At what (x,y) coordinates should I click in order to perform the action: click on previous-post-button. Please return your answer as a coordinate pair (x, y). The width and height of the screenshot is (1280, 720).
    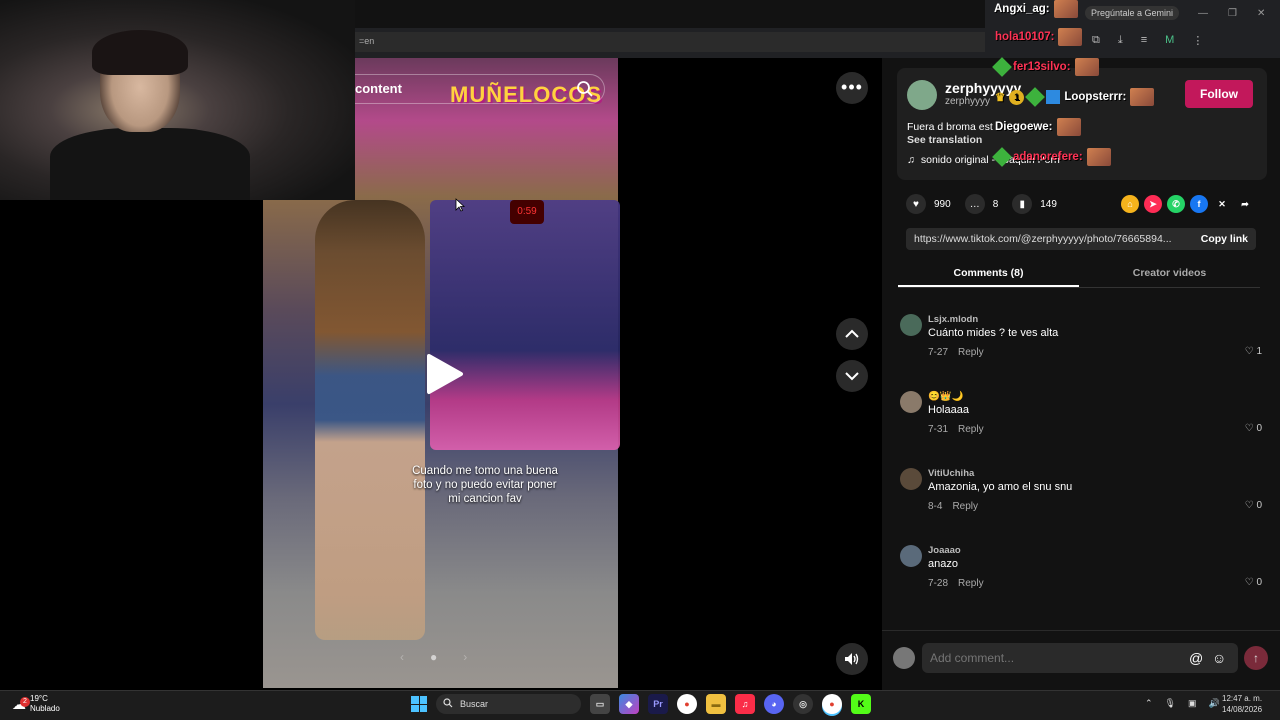
    Looking at the image, I should click on (852, 334).